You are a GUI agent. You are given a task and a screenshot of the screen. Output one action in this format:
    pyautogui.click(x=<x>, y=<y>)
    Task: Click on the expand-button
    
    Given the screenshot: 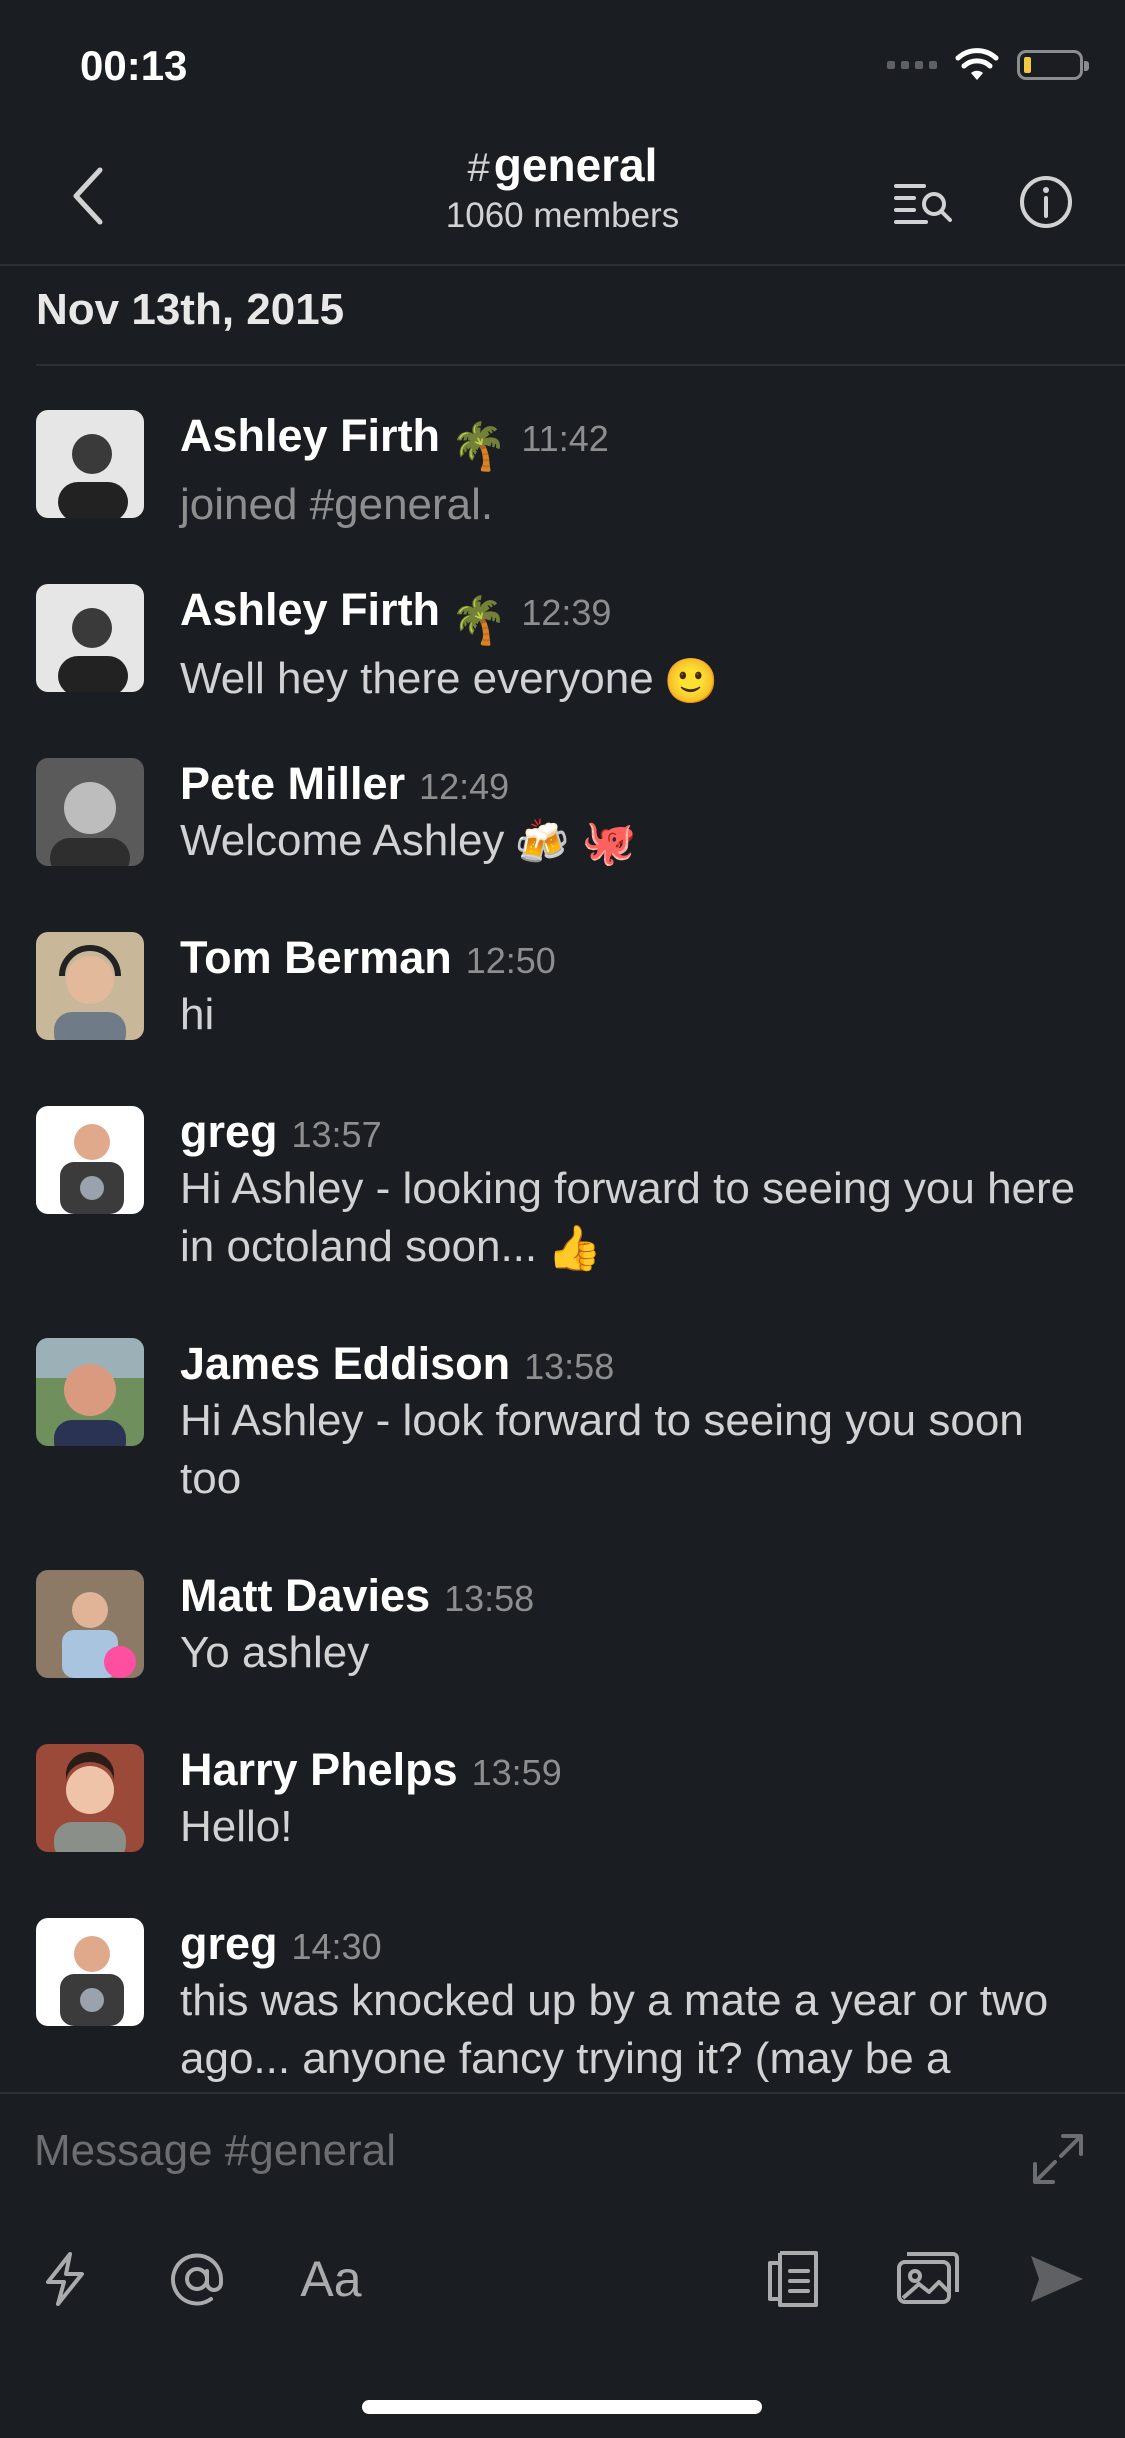 What is the action you would take?
    pyautogui.click(x=1058, y=2161)
    